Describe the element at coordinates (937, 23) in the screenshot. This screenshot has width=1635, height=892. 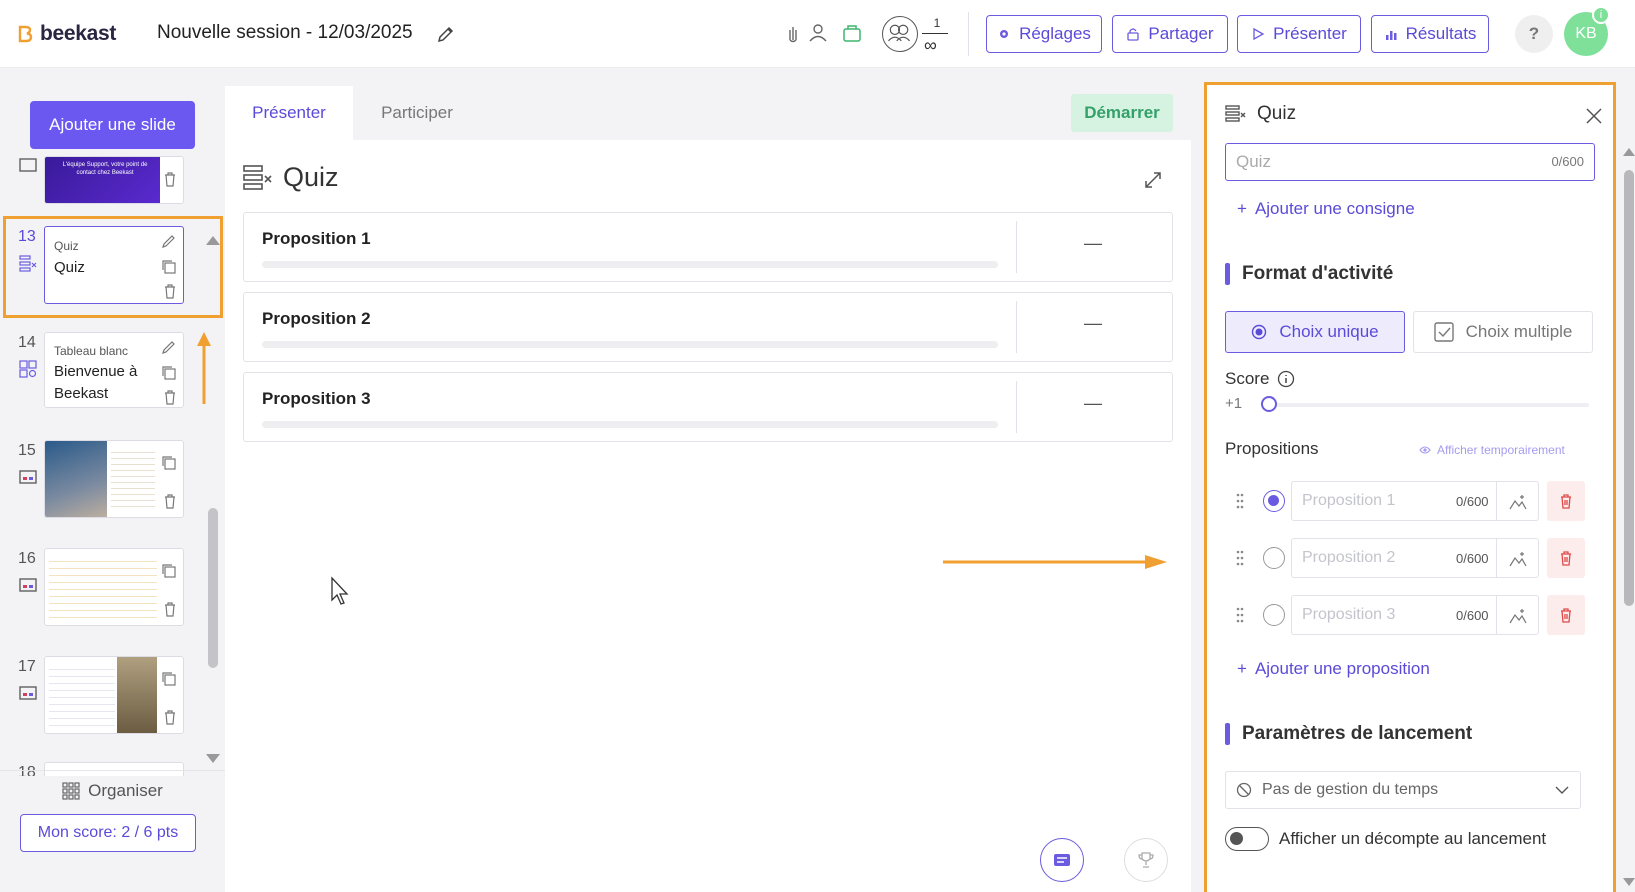
I see `participants-current: 1` at that location.